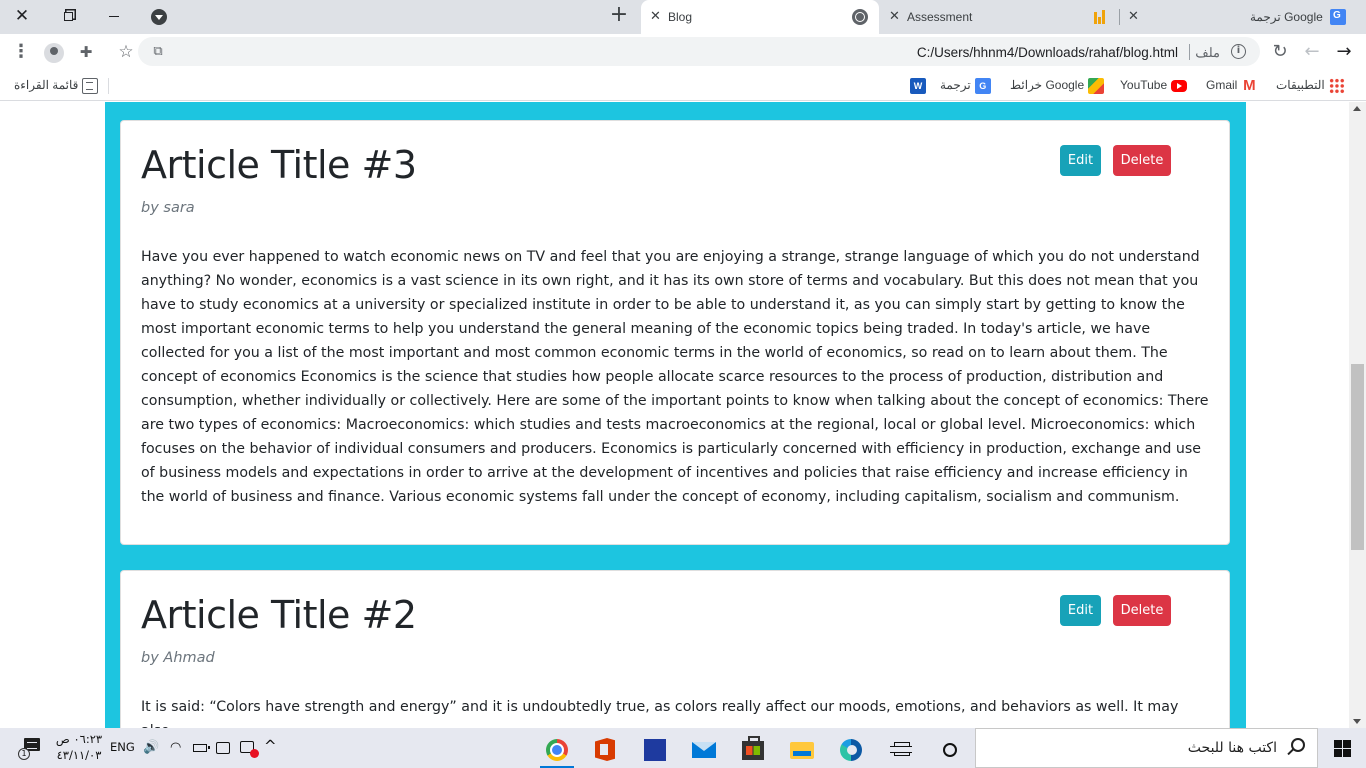 This screenshot has width=1366, height=768. What do you see at coordinates (1179, 85) in the screenshot?
I see `youtube-icon` at bounding box center [1179, 85].